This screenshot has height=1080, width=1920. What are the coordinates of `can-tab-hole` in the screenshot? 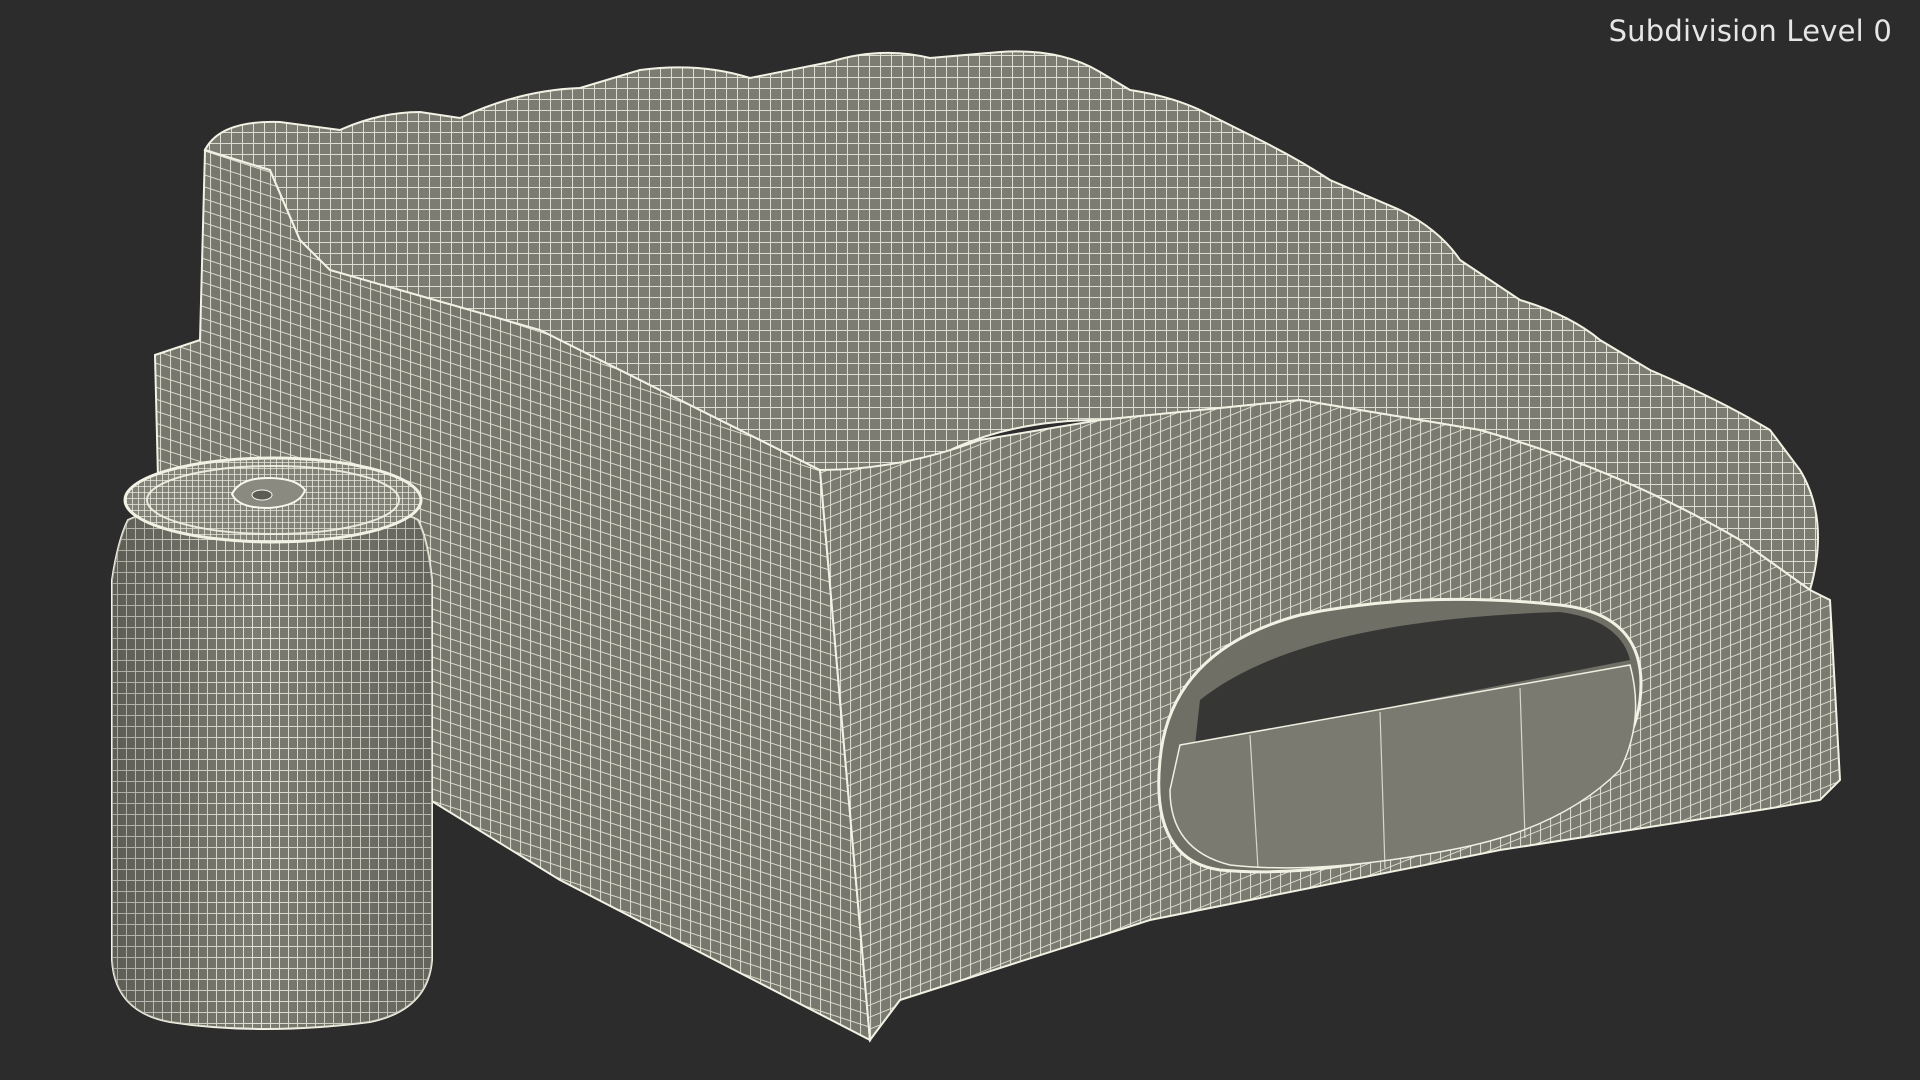 It's located at (262, 495).